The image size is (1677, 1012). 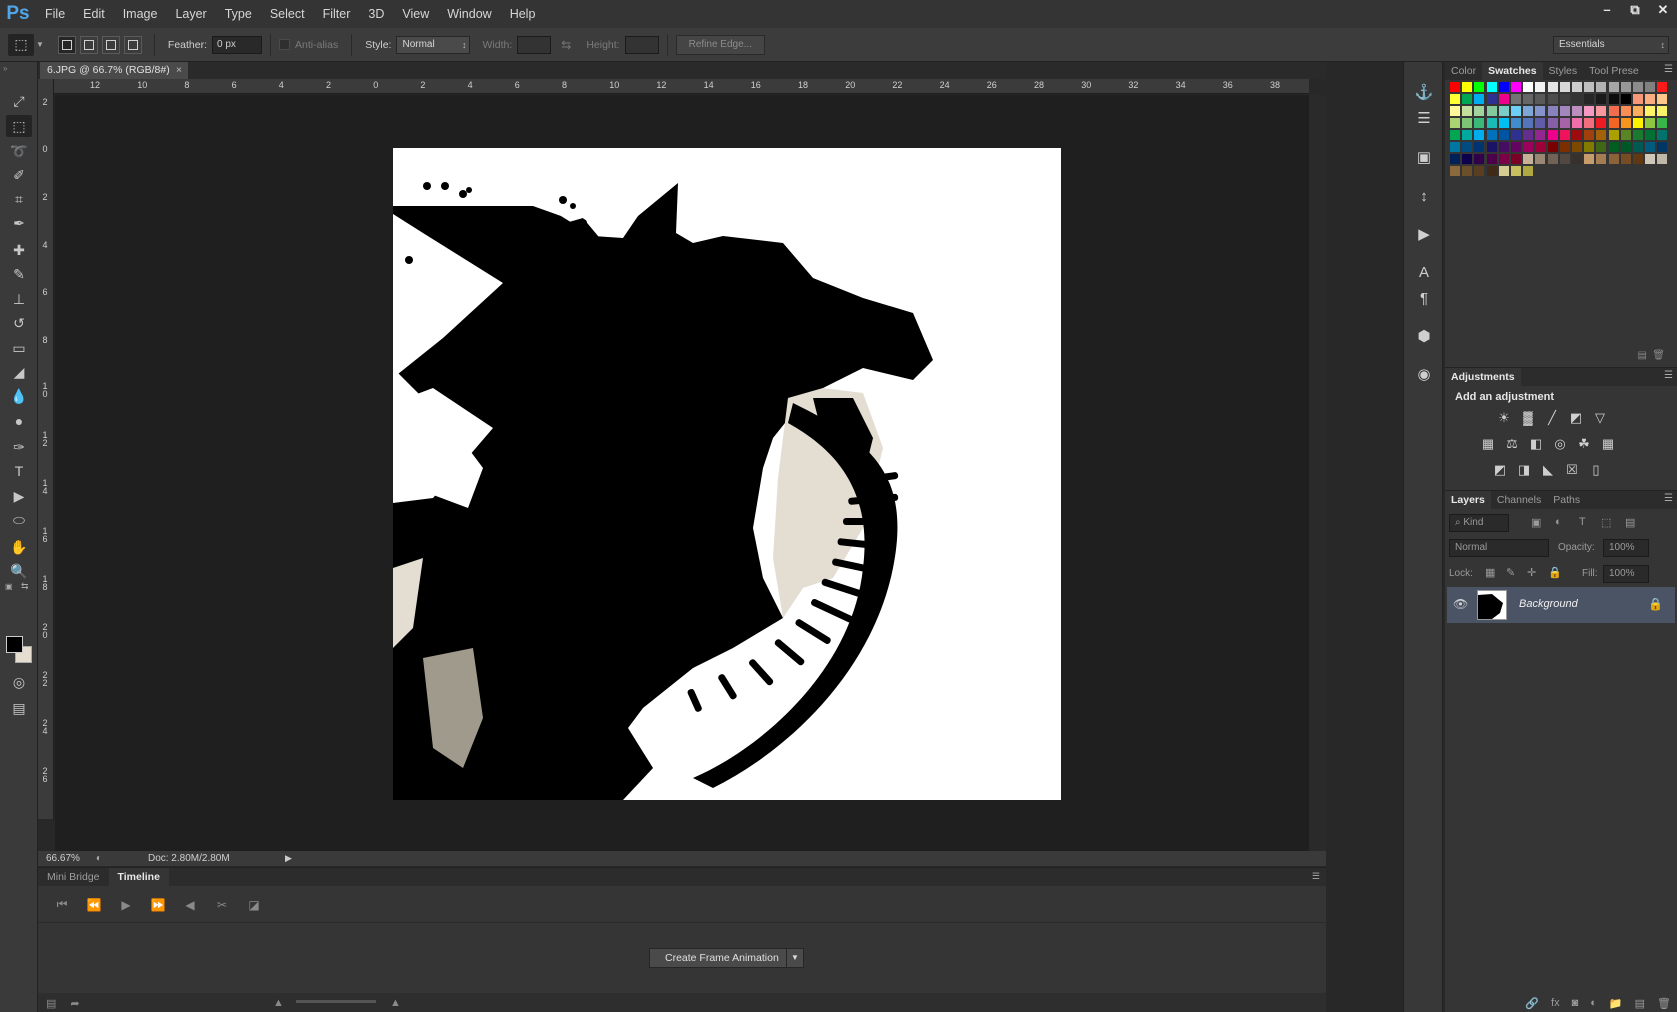 I want to click on quick-selection-tool-icon: ✐, so click(x=19, y=175).